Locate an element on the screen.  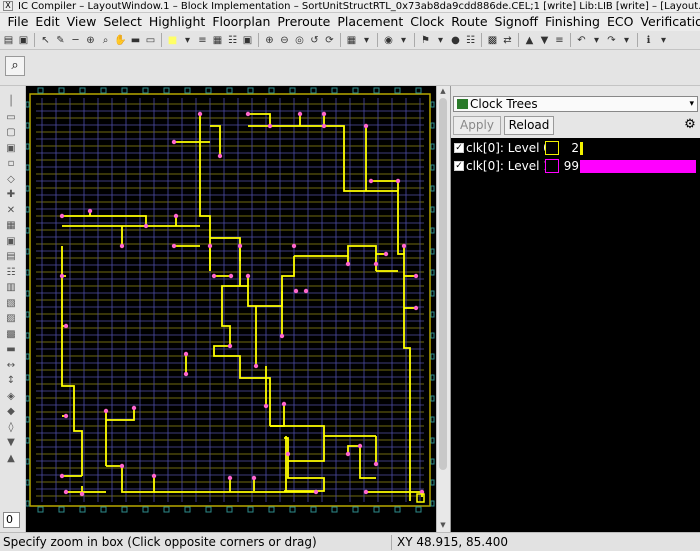
route-icon: ▦ is located at coordinates (351, 40).